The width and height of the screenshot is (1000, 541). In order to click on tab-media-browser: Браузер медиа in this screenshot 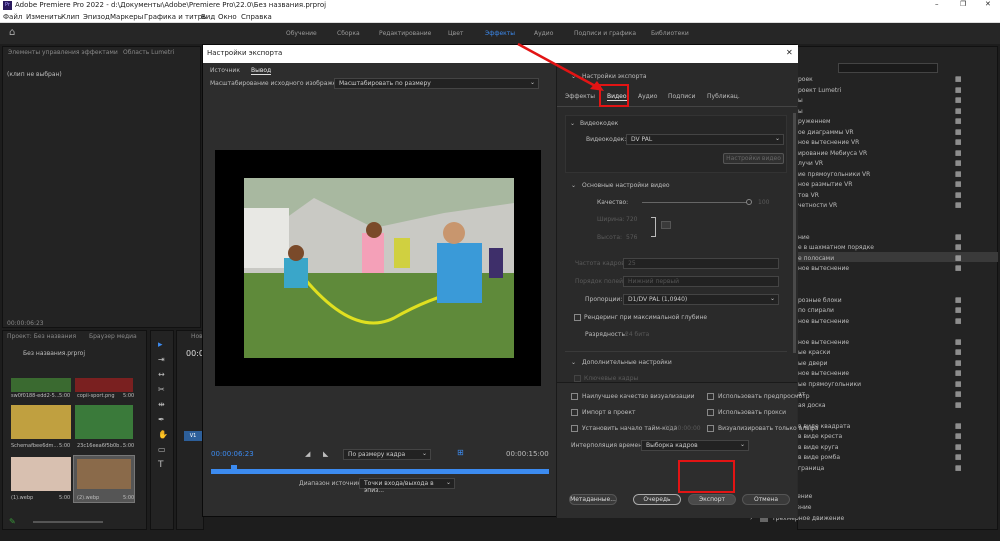, I will do `click(113, 336)`.